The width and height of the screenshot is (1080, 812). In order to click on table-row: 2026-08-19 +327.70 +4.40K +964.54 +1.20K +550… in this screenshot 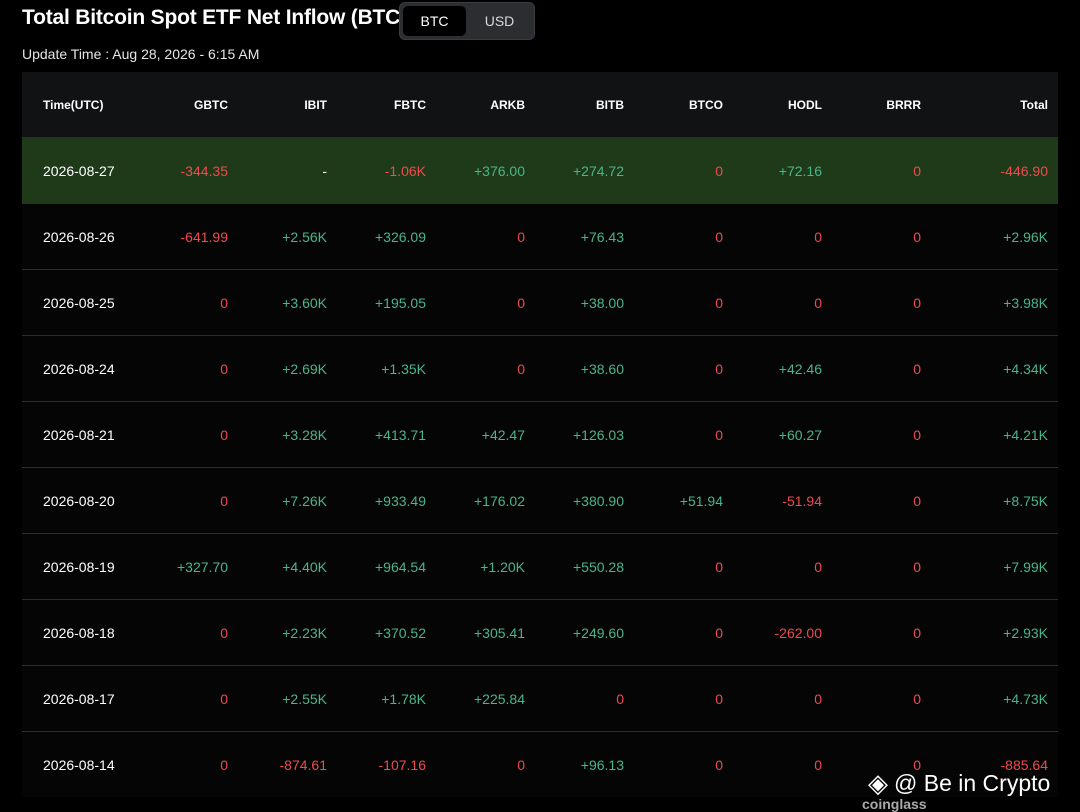, I will do `click(540, 566)`.